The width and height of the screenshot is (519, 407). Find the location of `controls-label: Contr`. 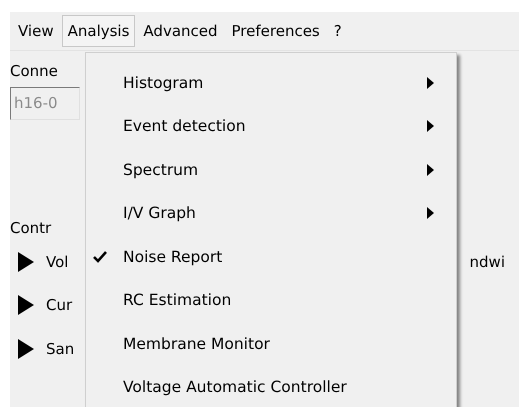

controls-label: Contr is located at coordinates (31, 228).